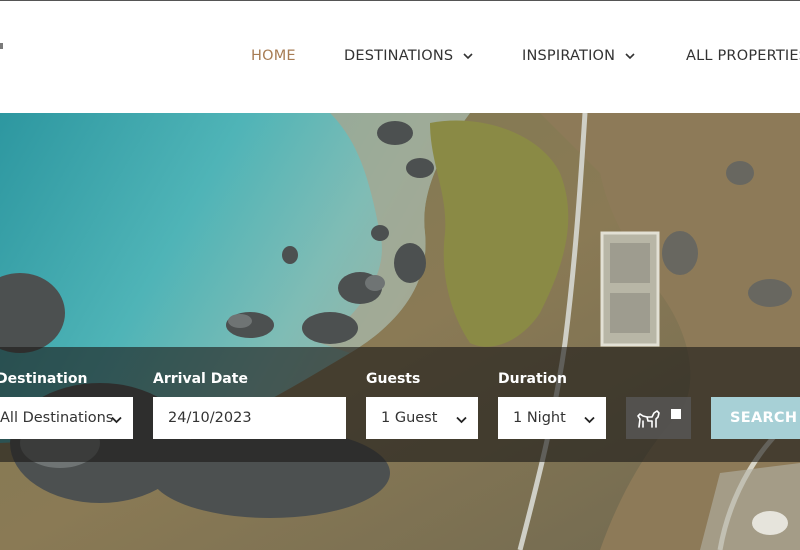 The image size is (800, 550). I want to click on dog-icon, so click(648, 420).